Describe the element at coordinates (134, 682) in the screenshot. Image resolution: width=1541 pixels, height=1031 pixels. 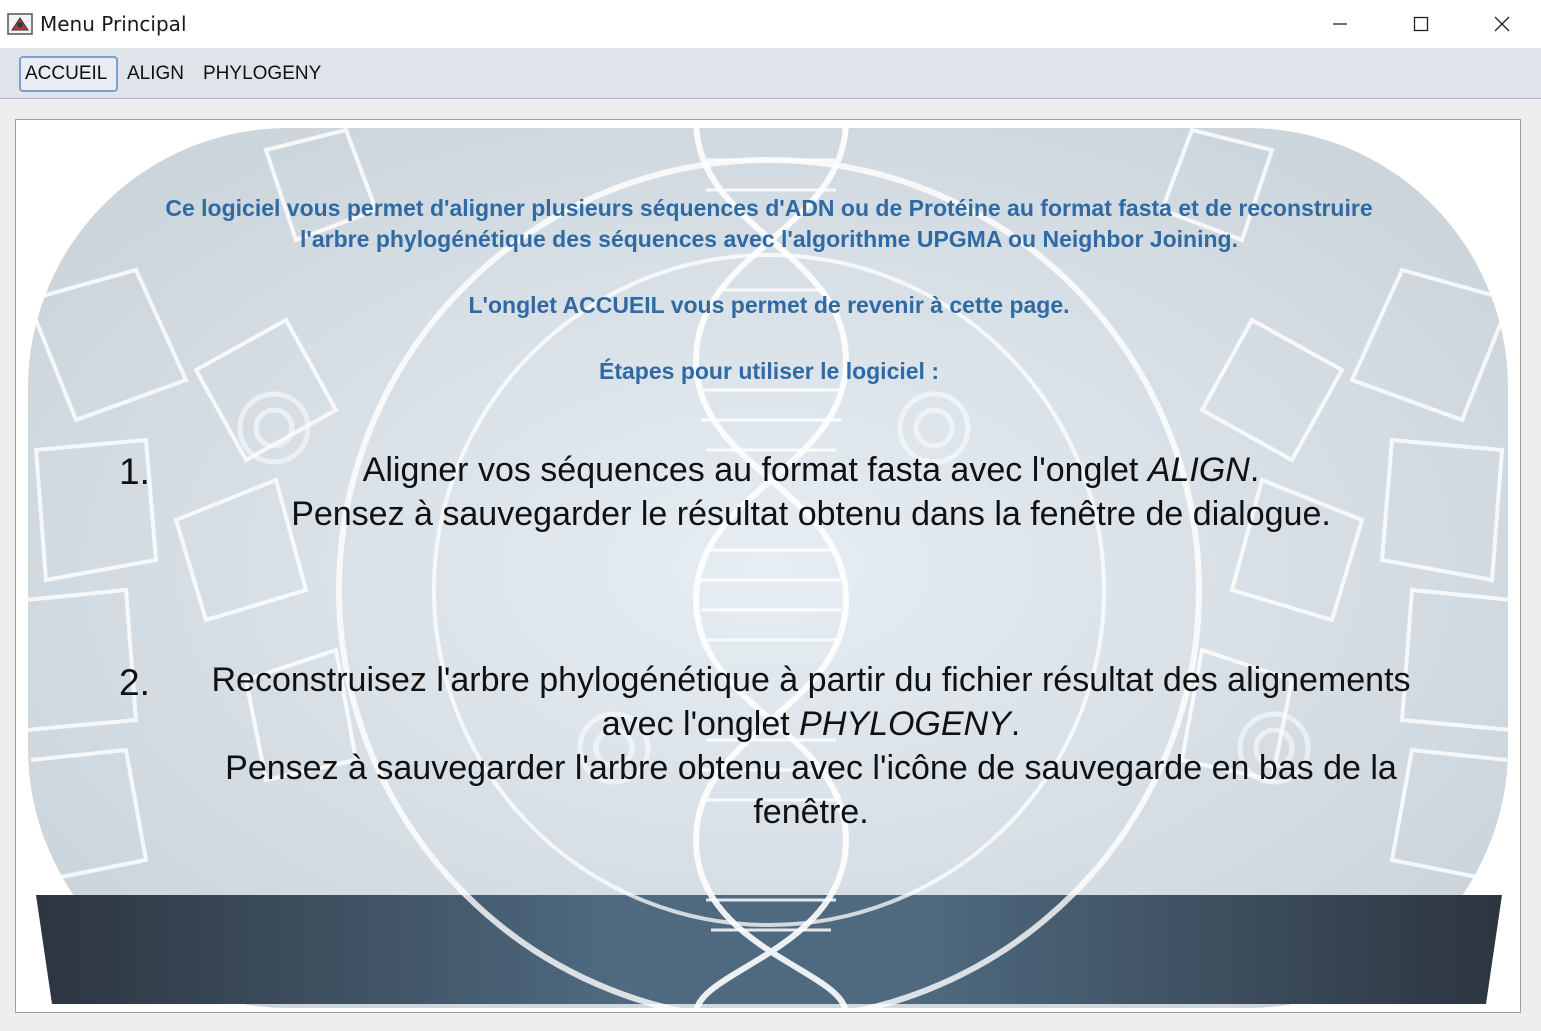
I see `step-2-number: 2.` at that location.